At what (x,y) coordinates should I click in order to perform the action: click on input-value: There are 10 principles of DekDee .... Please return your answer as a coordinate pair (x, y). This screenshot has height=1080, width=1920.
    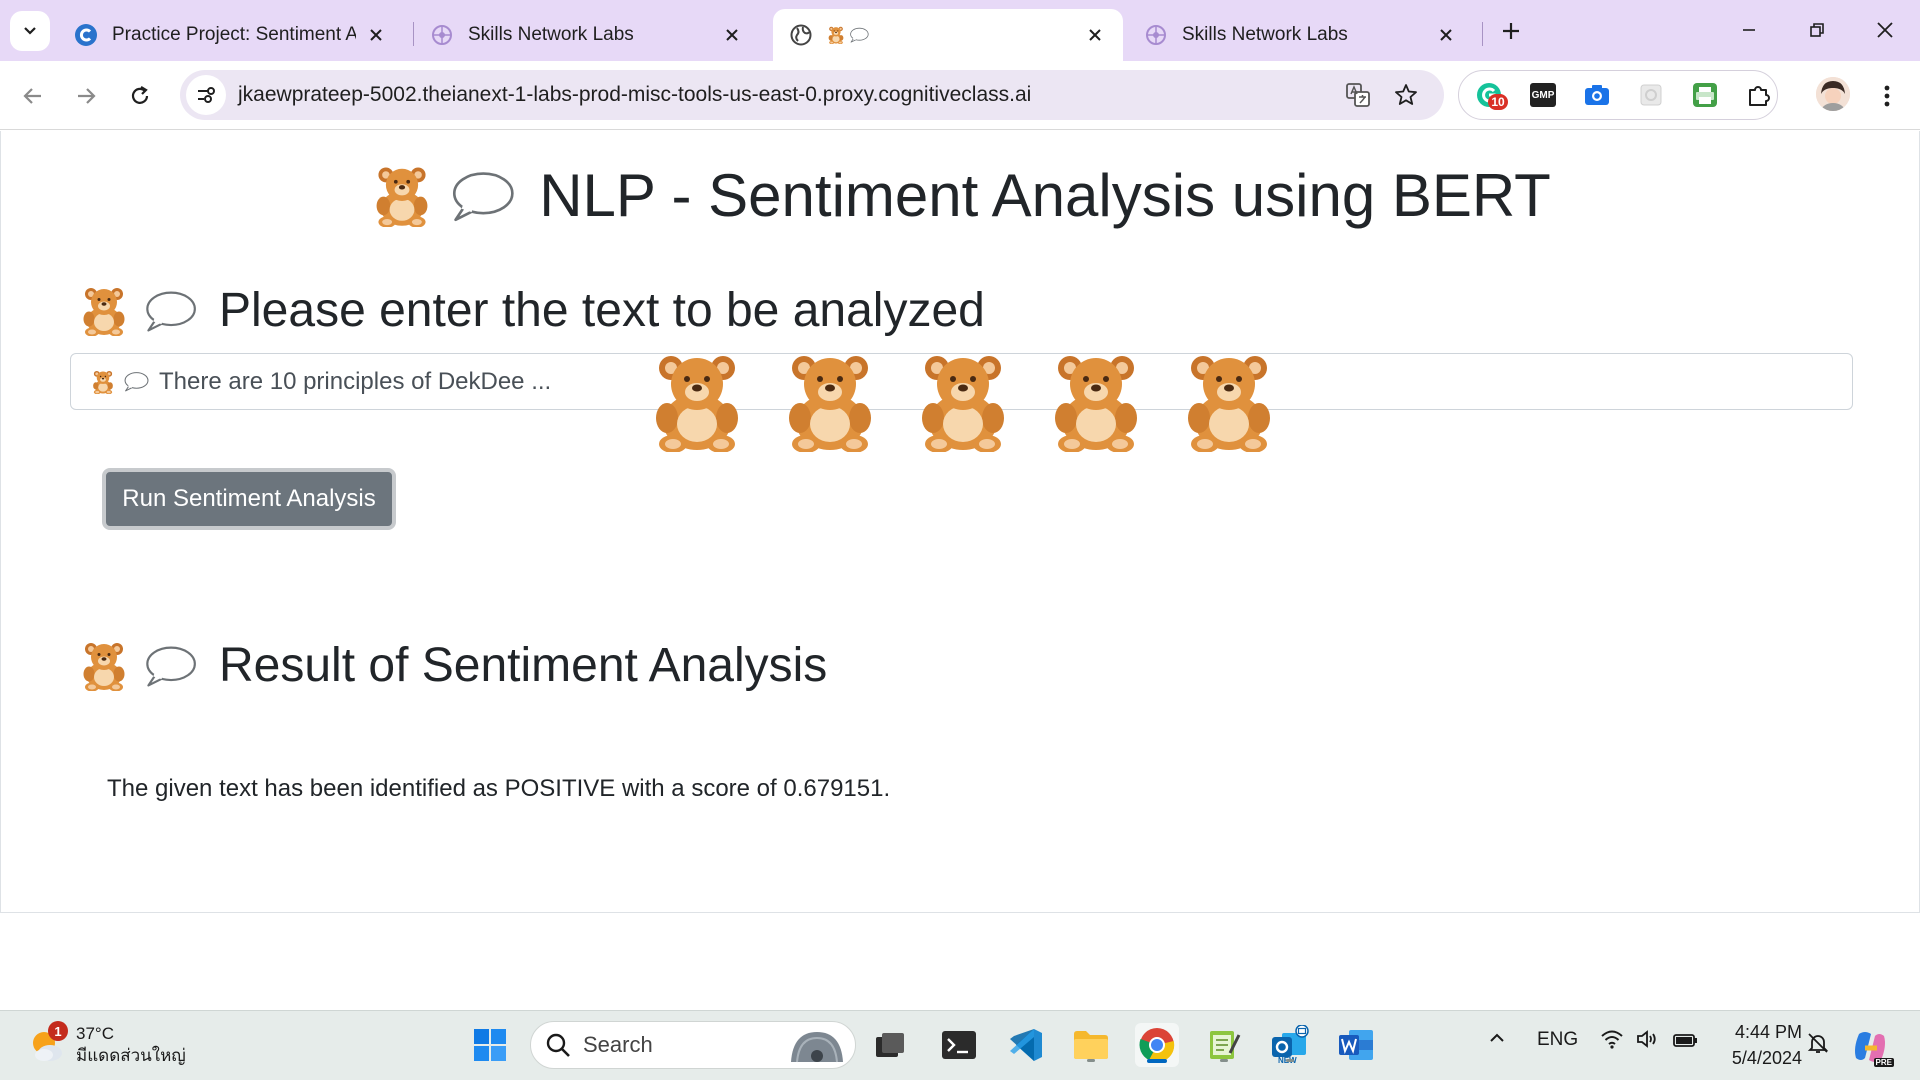
    Looking at the image, I should click on (355, 381).